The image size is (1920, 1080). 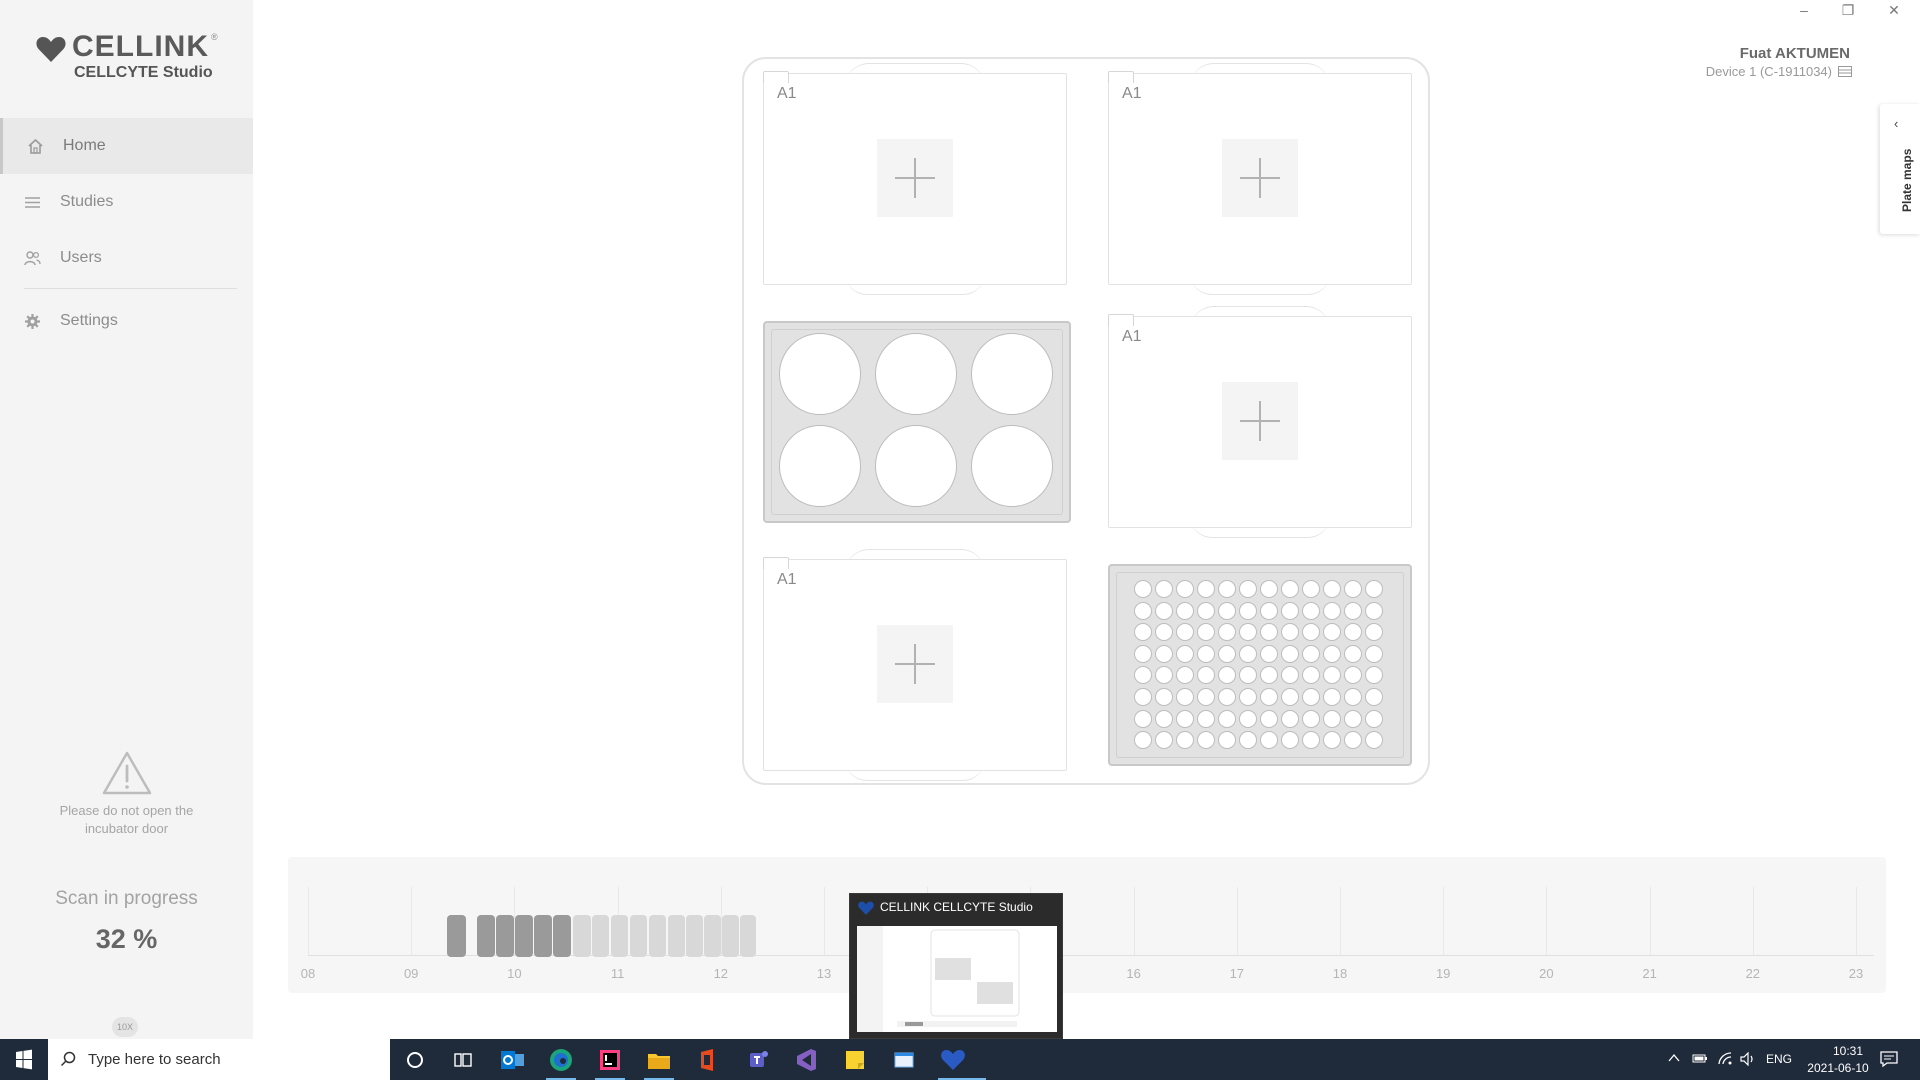 What do you see at coordinates (126, 258) in the screenshot?
I see `sidebar-item-users: Users` at bounding box center [126, 258].